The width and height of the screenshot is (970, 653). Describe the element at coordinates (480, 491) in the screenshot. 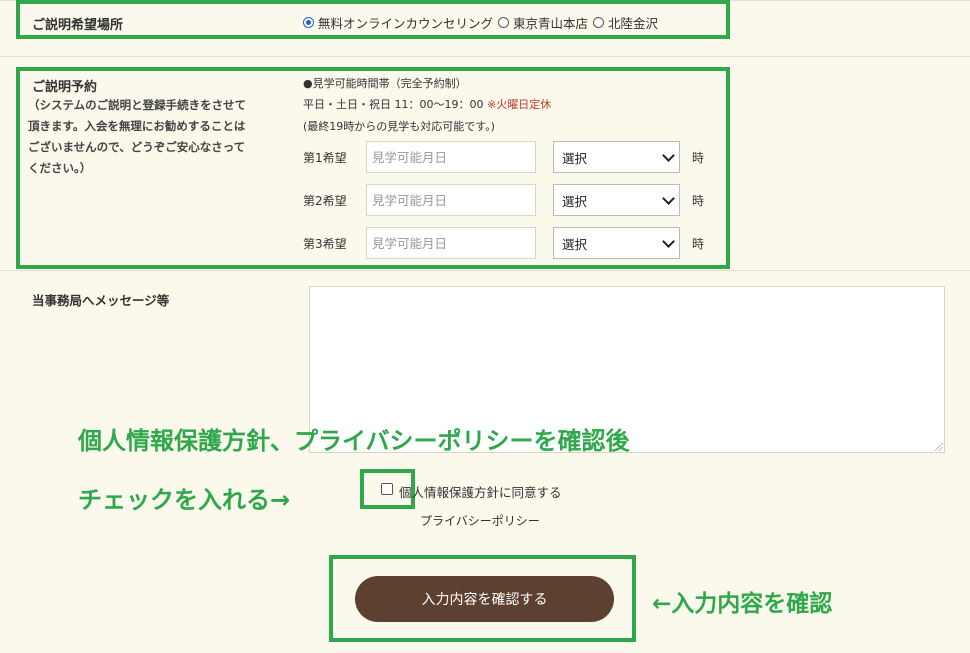

I see `privacy-agree-label: 個人情報保護方針に同意する` at that location.